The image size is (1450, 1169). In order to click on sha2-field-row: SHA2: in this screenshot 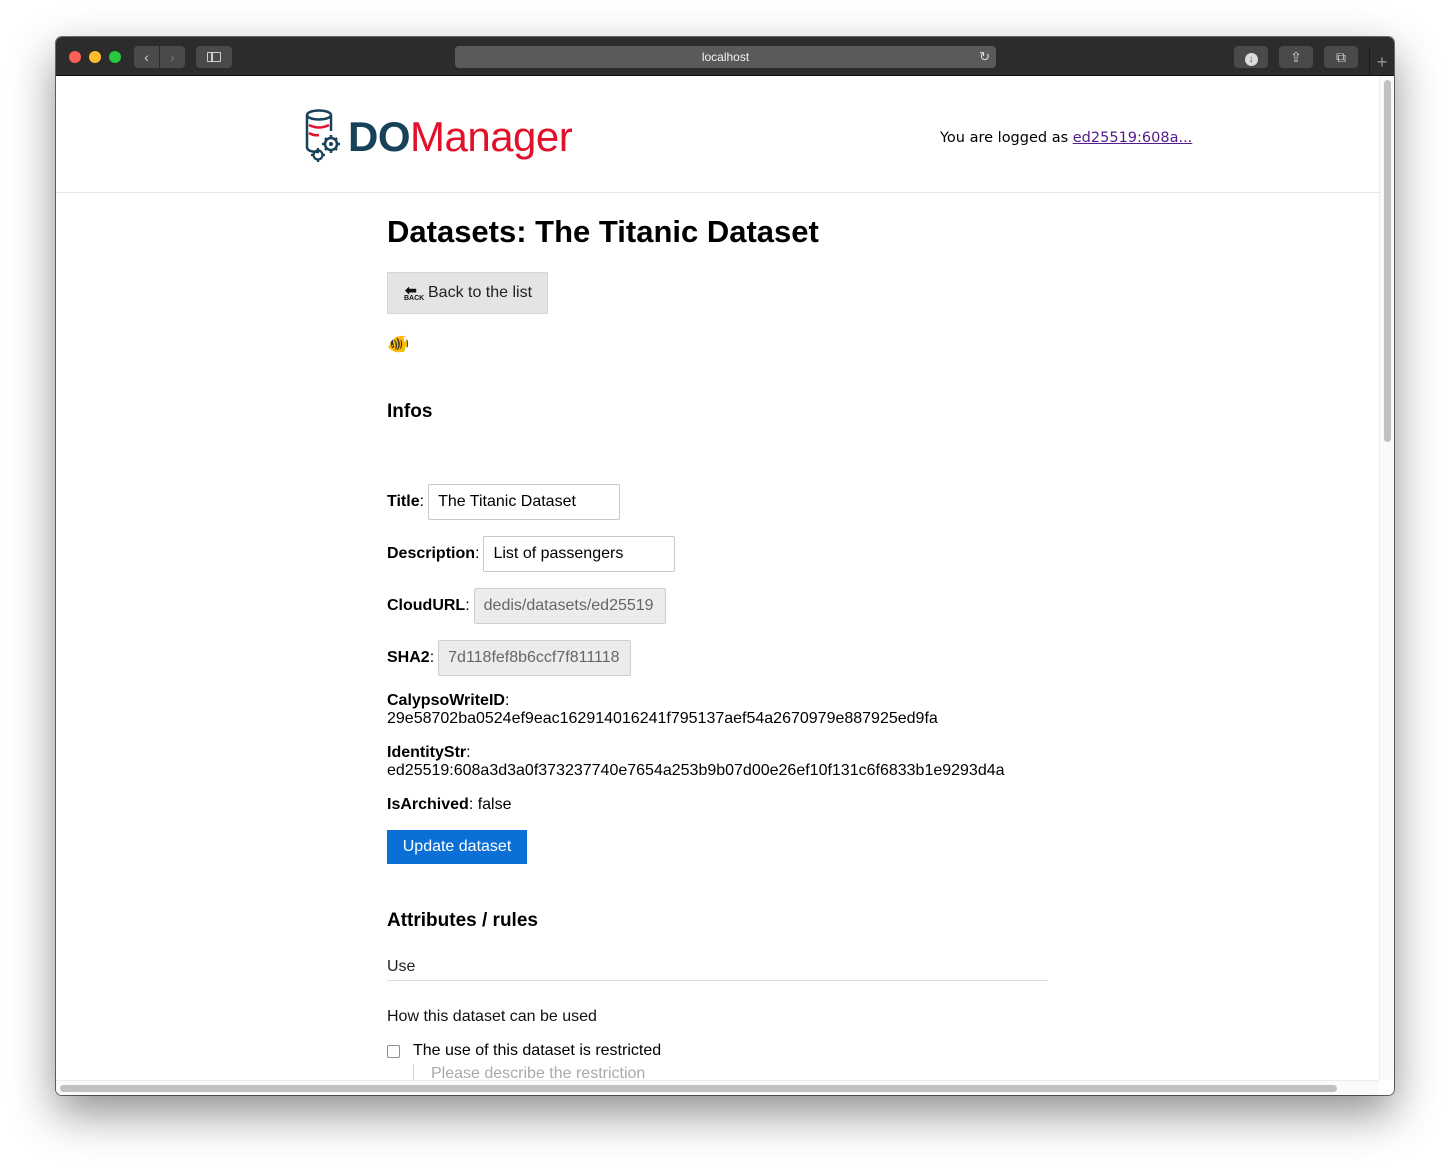, I will do `click(509, 658)`.